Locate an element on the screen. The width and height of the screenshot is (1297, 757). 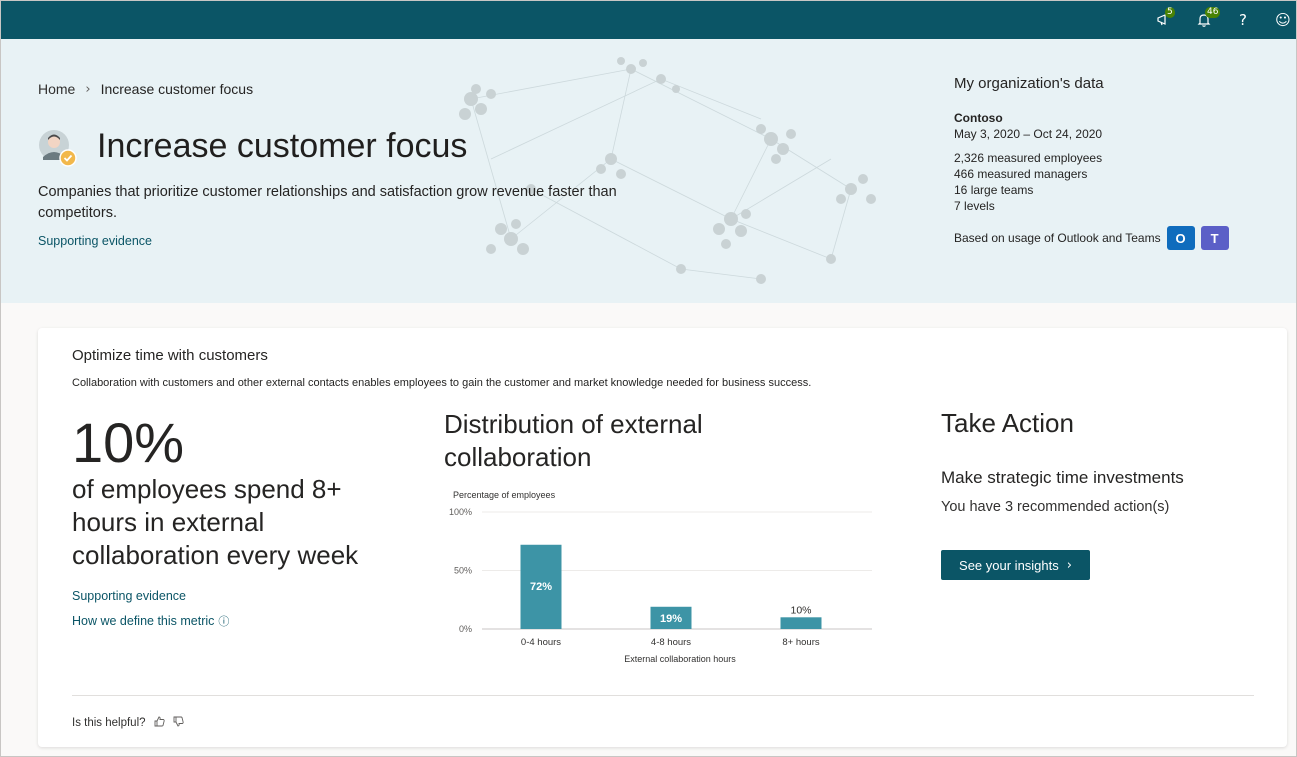
chart-title: Distribution of external collaboration is located at coordinates (573, 440).